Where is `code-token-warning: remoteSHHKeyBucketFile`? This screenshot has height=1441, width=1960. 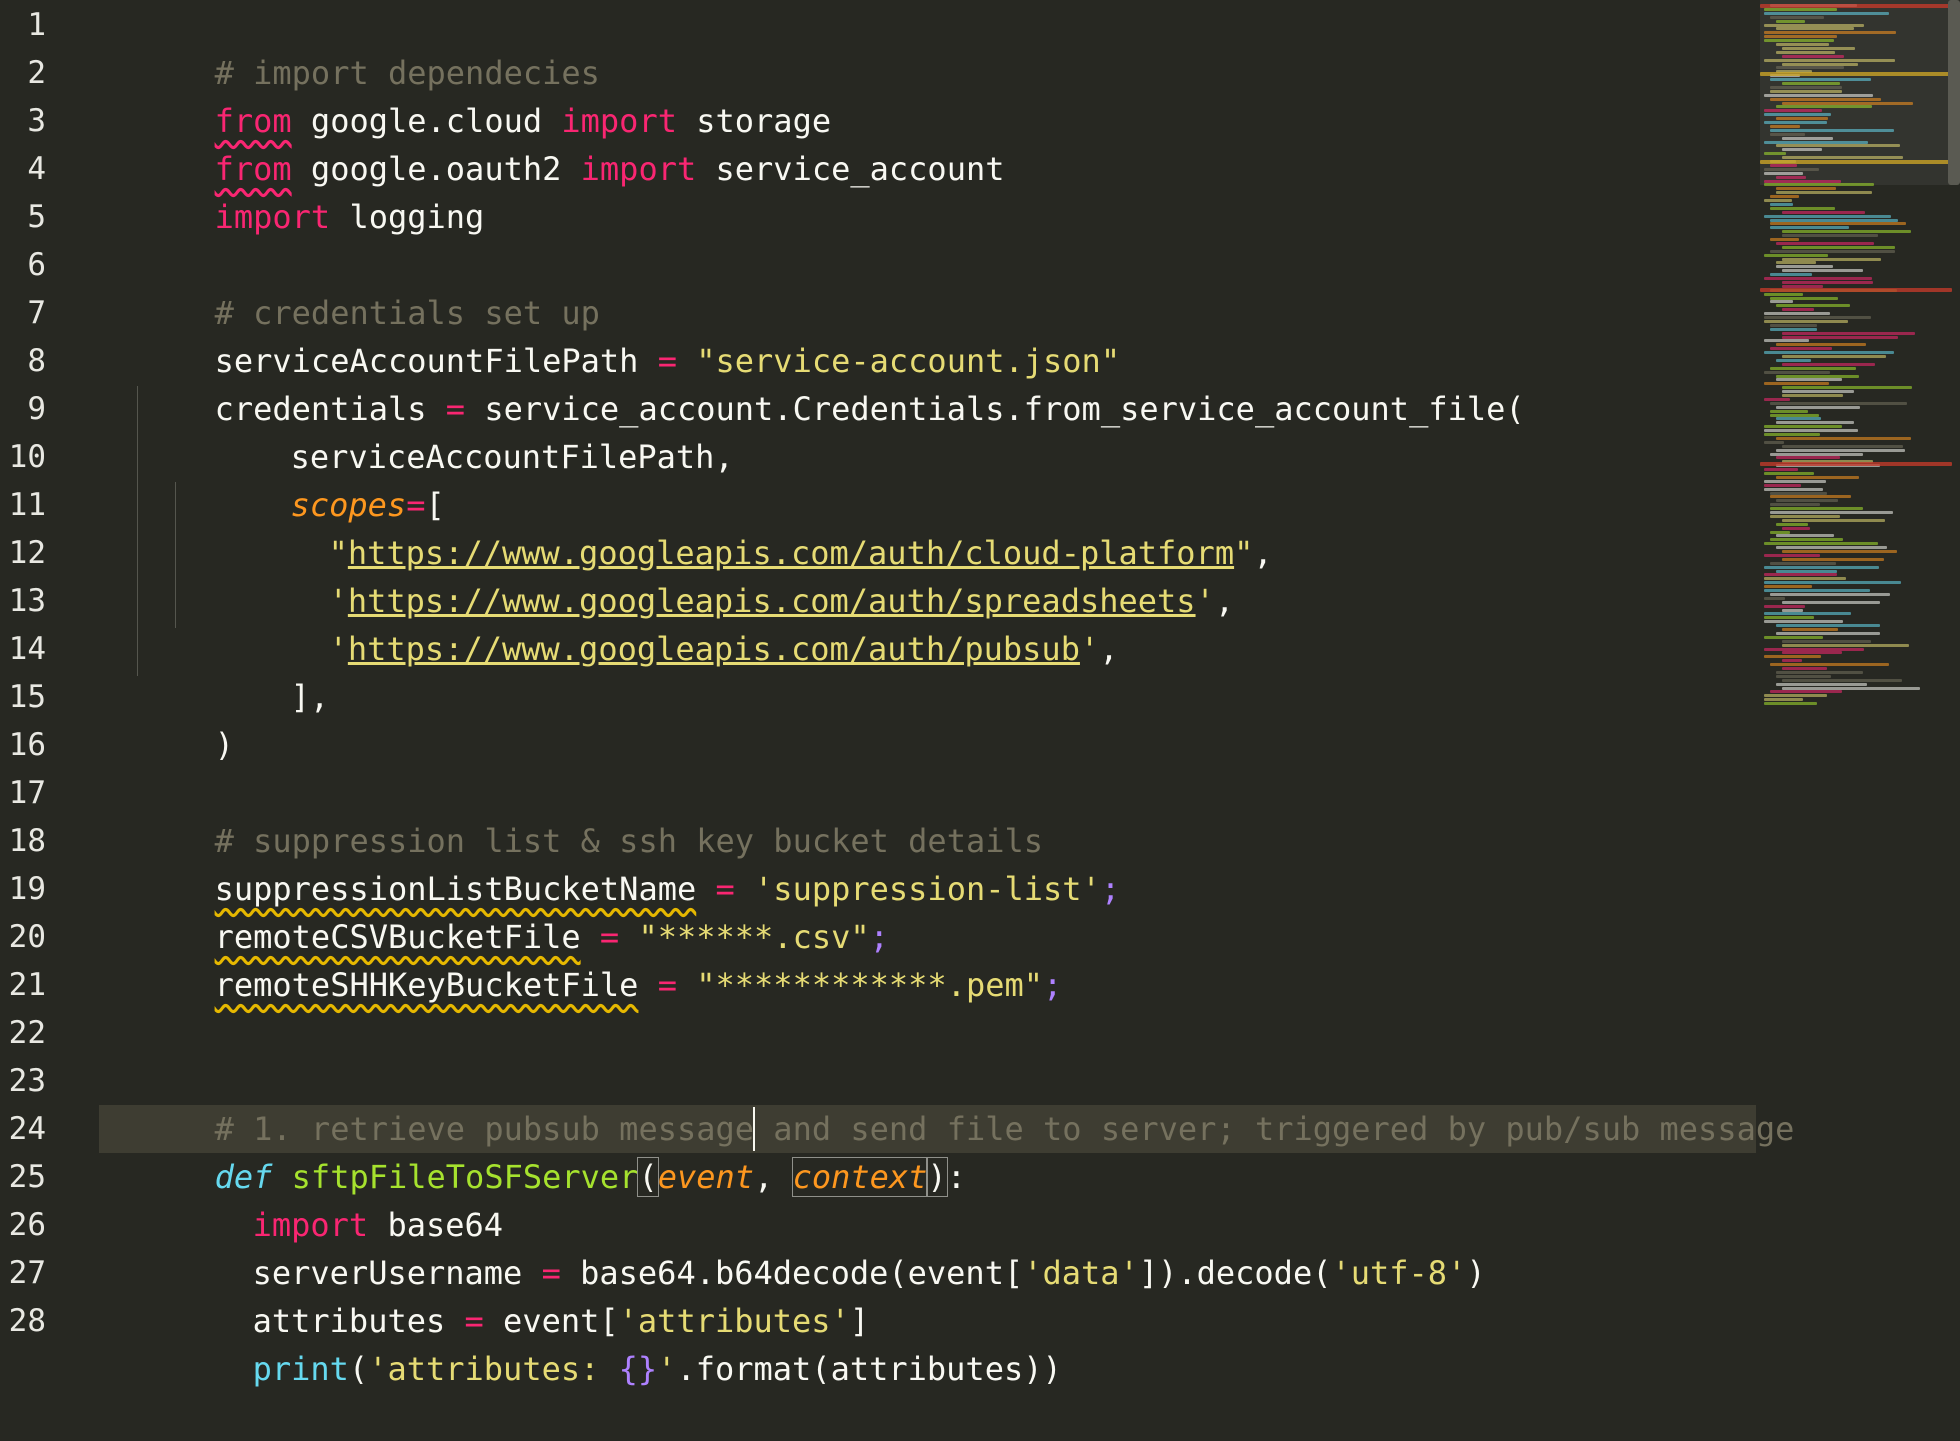
code-token-warning: remoteSHHKeyBucketFile is located at coordinates (426, 985).